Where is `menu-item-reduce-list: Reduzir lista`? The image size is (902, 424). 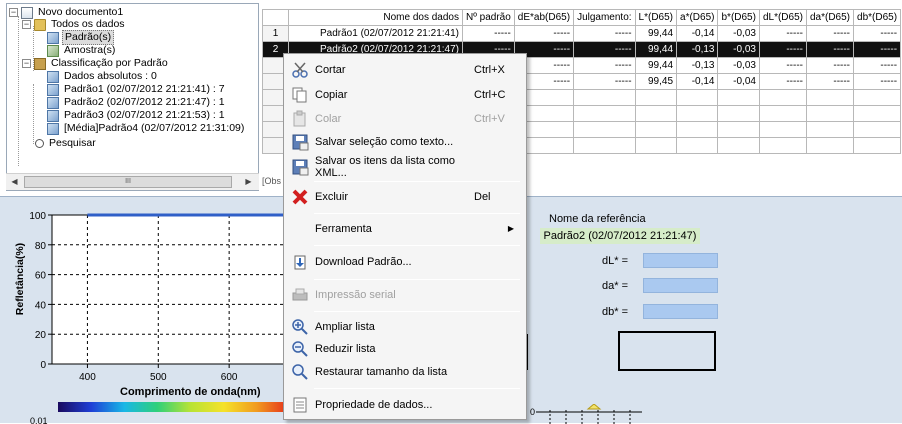 menu-item-reduce-list: Reduzir lista is located at coordinates (405, 349).